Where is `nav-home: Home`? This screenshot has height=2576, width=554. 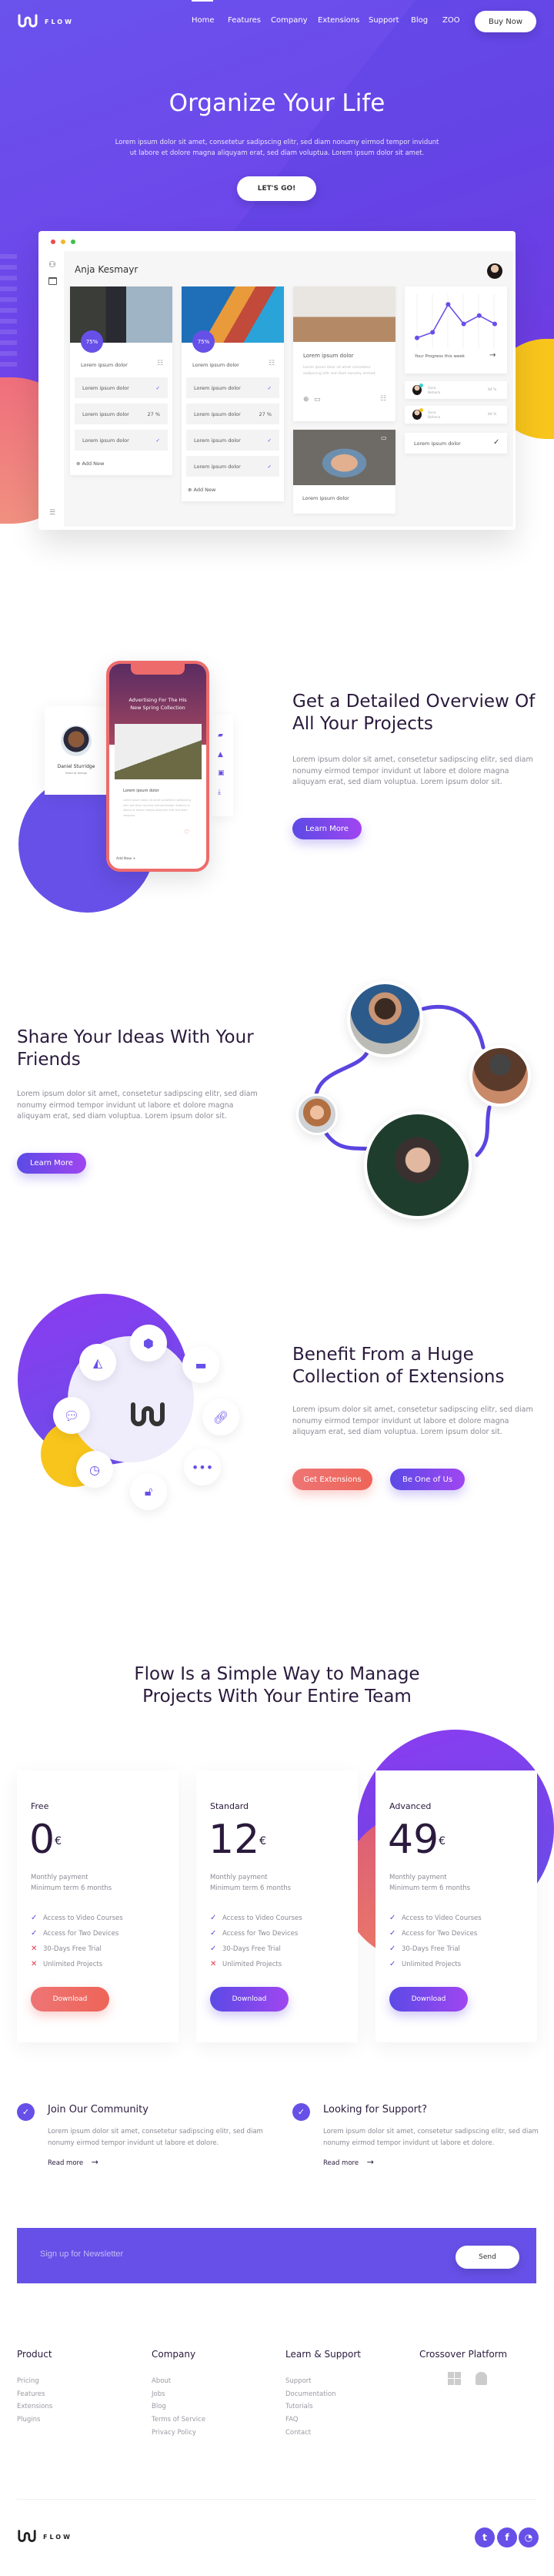 nav-home: Home is located at coordinates (204, 20).